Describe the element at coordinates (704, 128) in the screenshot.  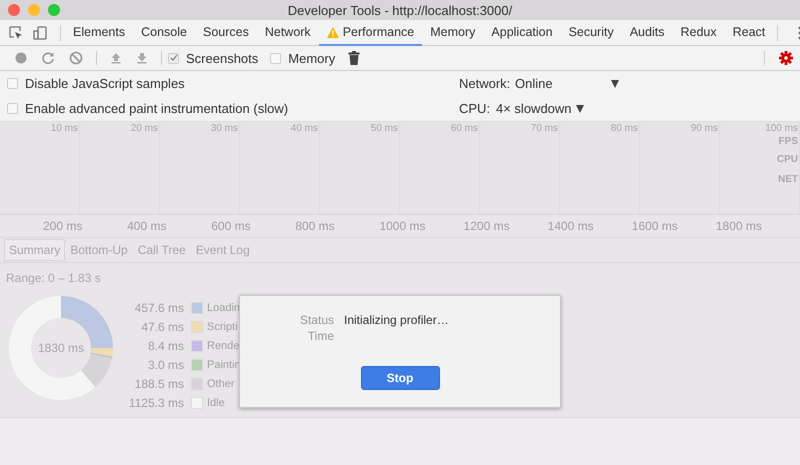
I see `tick-label: 90 ms` at that location.